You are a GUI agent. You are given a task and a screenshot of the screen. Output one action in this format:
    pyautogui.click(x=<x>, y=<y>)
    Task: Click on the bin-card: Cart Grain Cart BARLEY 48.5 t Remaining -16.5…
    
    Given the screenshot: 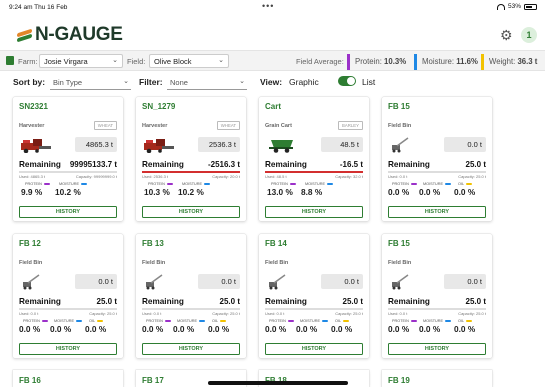 What is the action you would take?
    pyautogui.click(x=314, y=159)
    